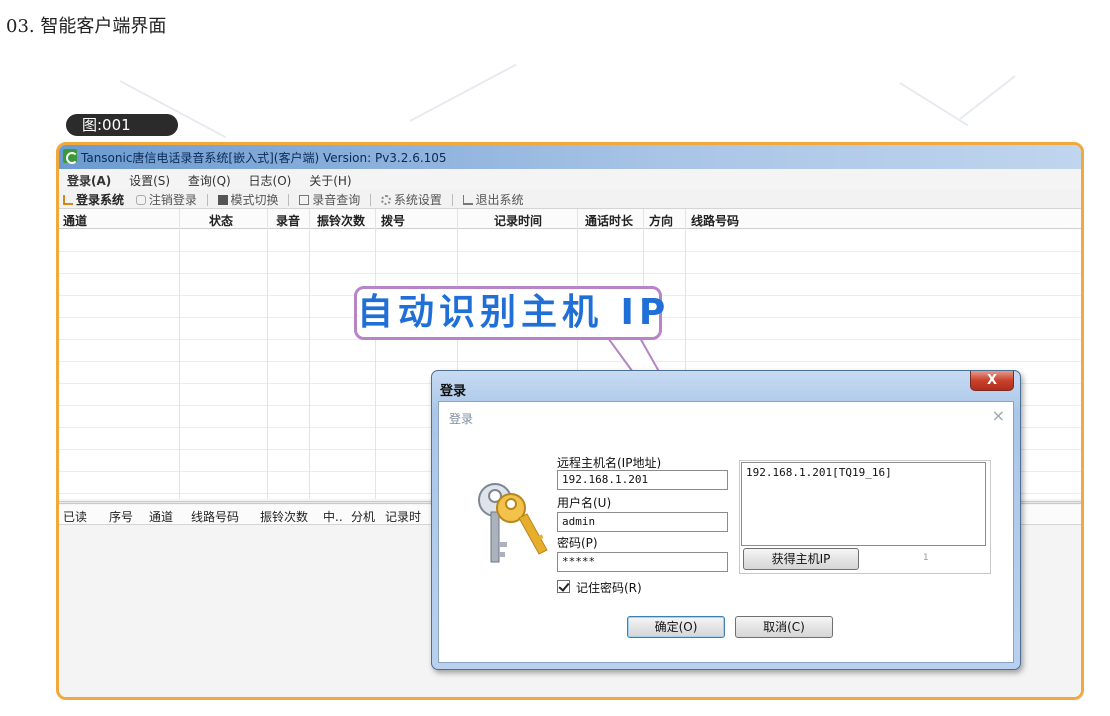 The image size is (1110, 716). What do you see at coordinates (417, 200) in the screenshot?
I see `toolbar-settings-label: 系统设置` at bounding box center [417, 200].